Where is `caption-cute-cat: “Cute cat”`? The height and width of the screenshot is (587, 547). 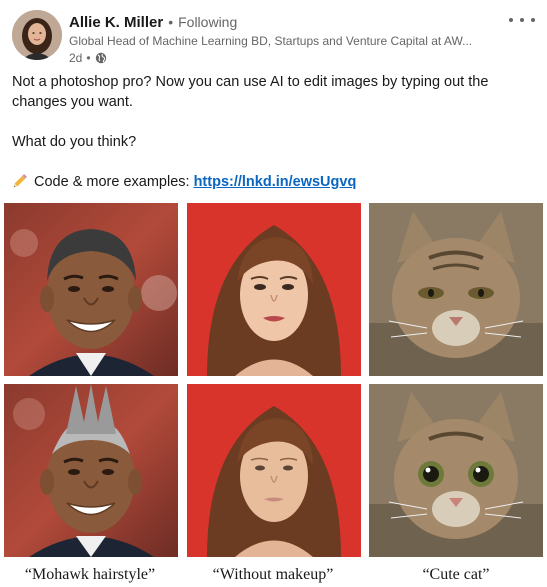 caption-cute-cat: “Cute cat” is located at coordinates (456, 574).